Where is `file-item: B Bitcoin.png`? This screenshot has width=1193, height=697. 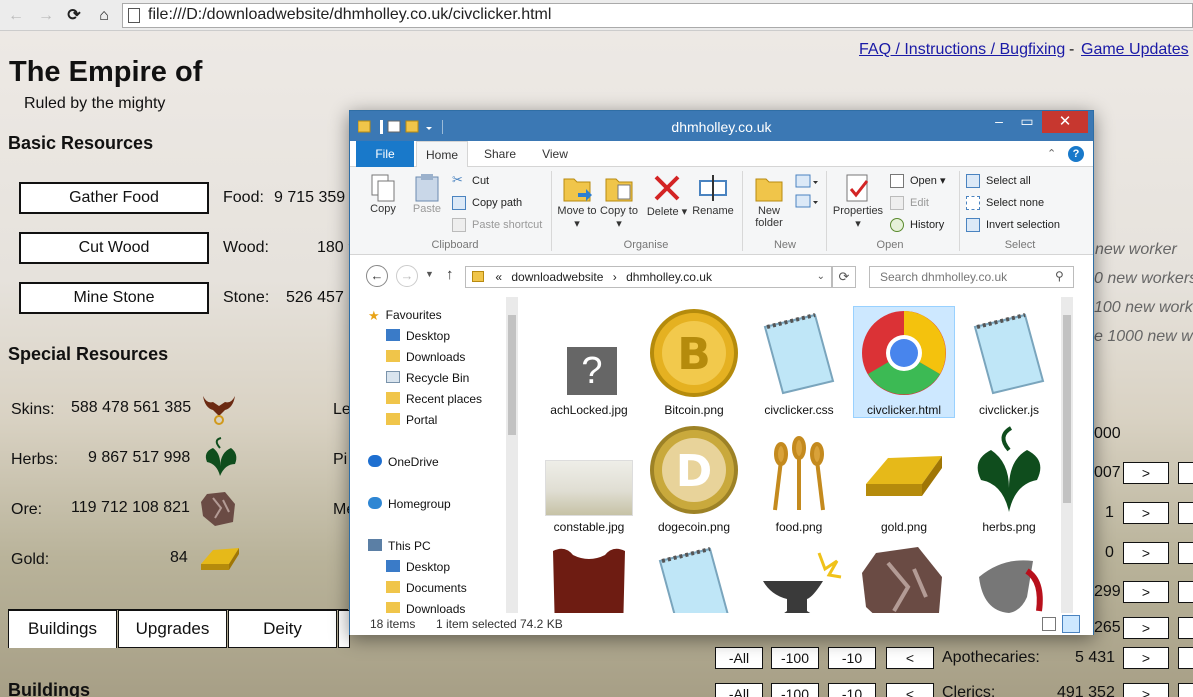
file-item: B Bitcoin.png is located at coordinates (694, 362).